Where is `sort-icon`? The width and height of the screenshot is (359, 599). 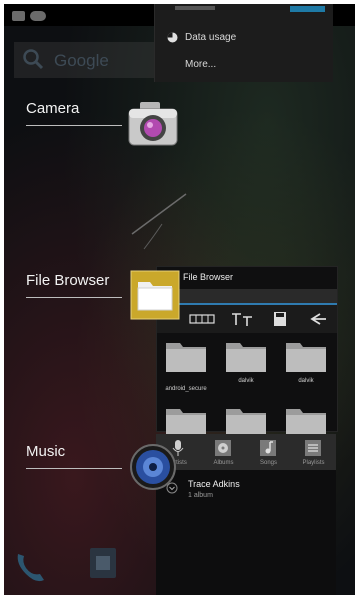 sort-icon is located at coordinates (242, 319).